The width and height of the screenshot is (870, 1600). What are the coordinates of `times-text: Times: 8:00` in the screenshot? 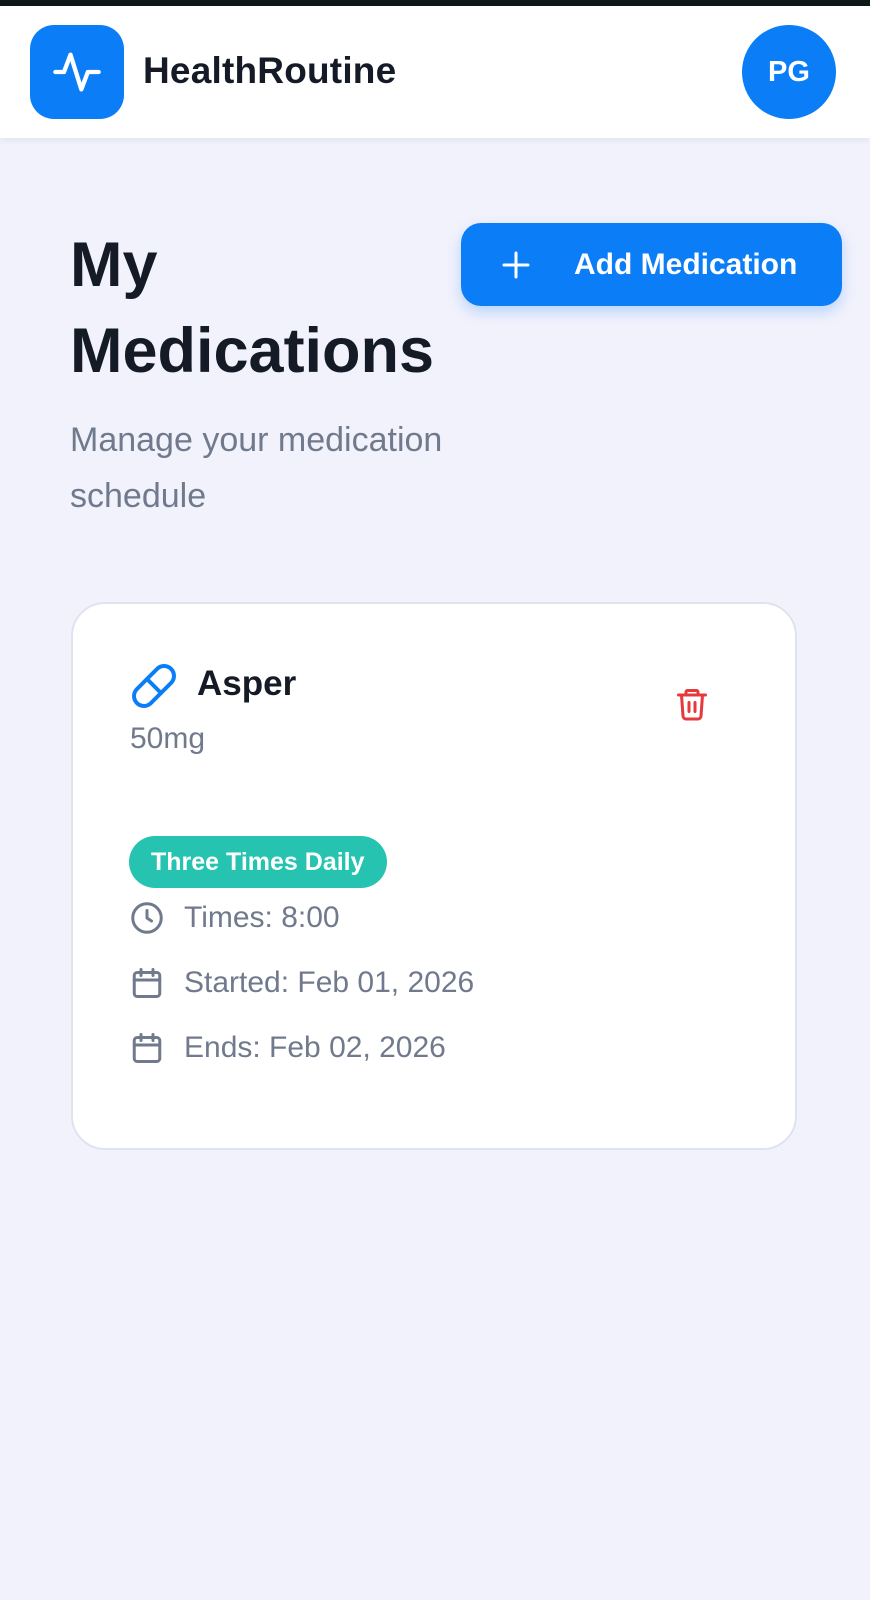 It's located at (262, 917).